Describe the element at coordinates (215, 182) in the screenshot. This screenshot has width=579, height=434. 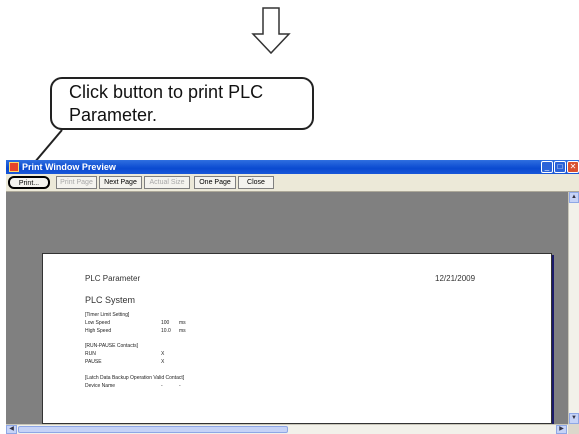
I see `one-page-button: One Page` at that location.